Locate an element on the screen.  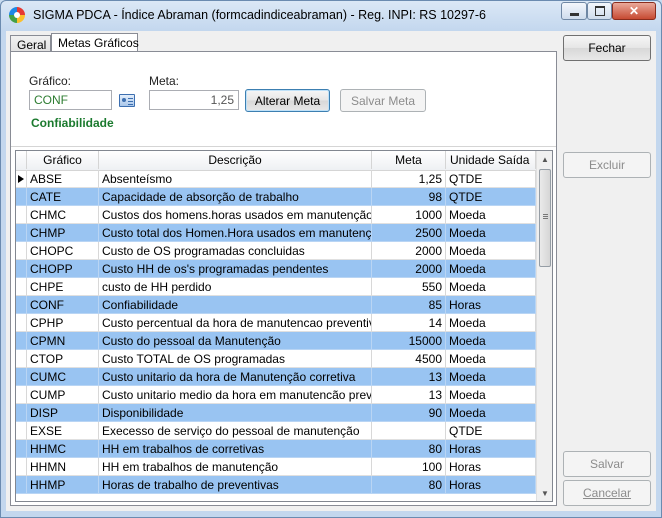
salvar-meta-button: Salvar Meta is located at coordinates (383, 100).